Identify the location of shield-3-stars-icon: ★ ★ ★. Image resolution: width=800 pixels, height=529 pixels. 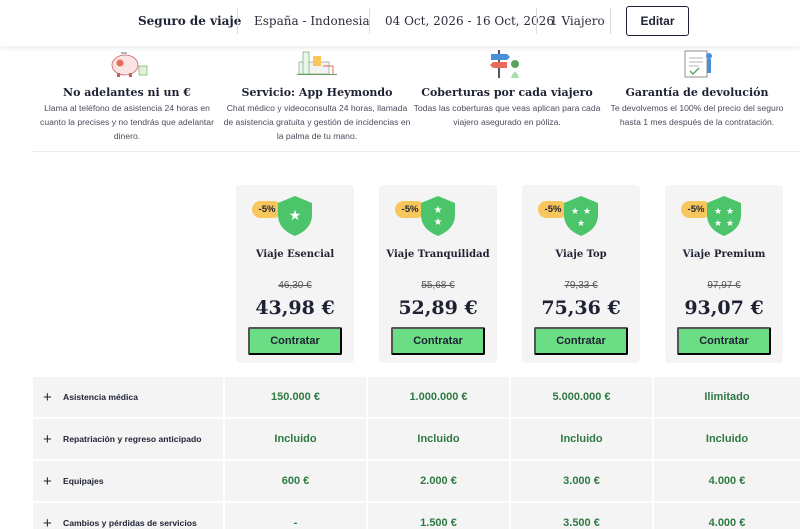
(581, 216).